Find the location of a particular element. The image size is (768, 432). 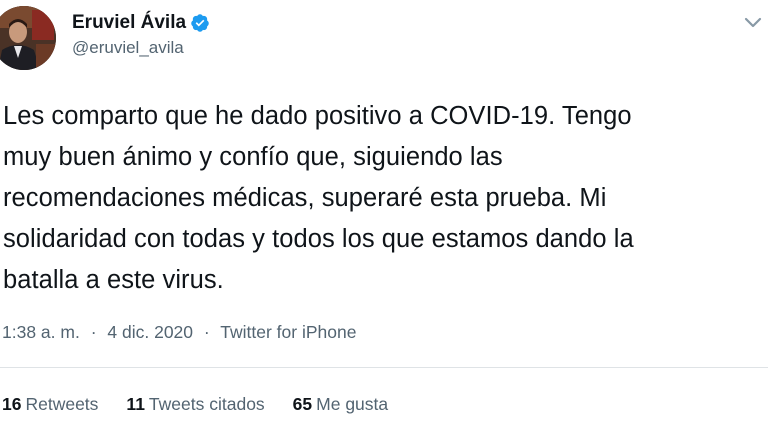

tweet-stats: 16 Retweets 11 Tweets citados 65 Me gusta is located at coordinates (209, 404).